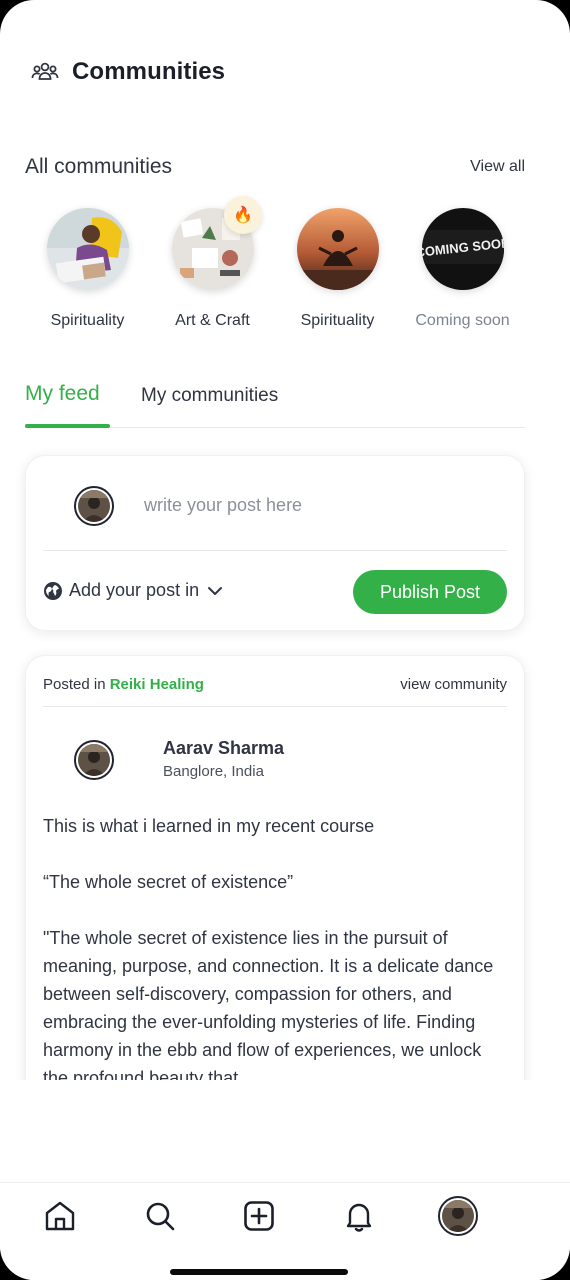 Image resolution: width=570 pixels, height=1280 pixels. I want to click on home-icon, so click(60, 1216).